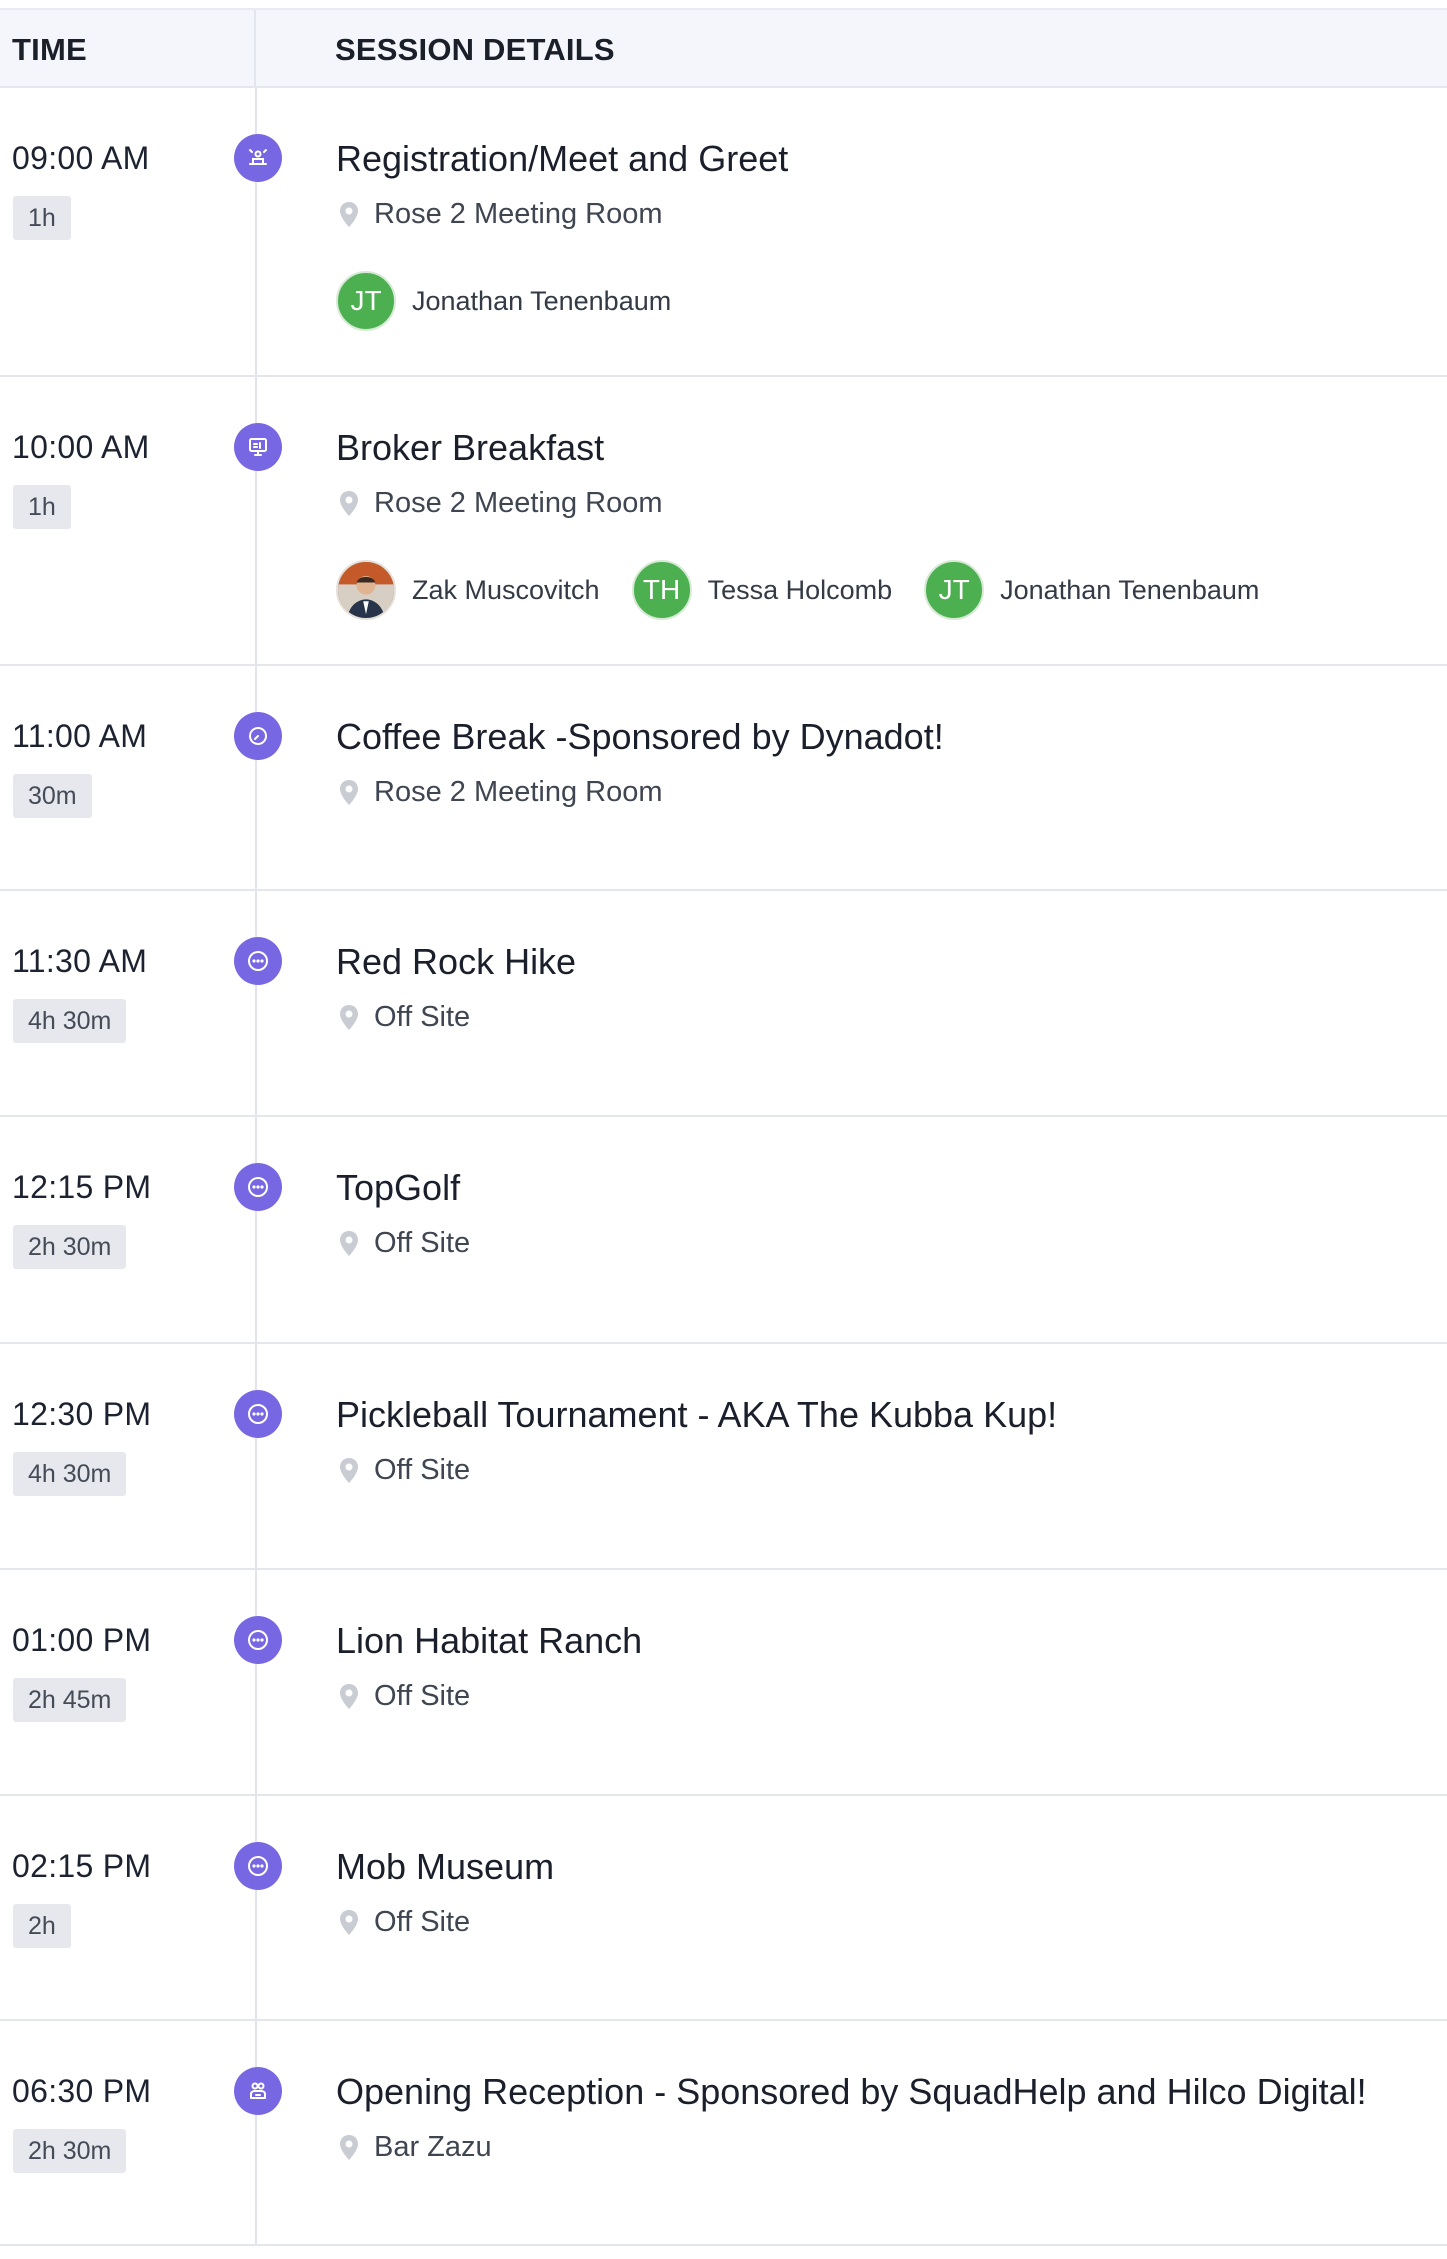  I want to click on speaker-photo, so click(366, 590).